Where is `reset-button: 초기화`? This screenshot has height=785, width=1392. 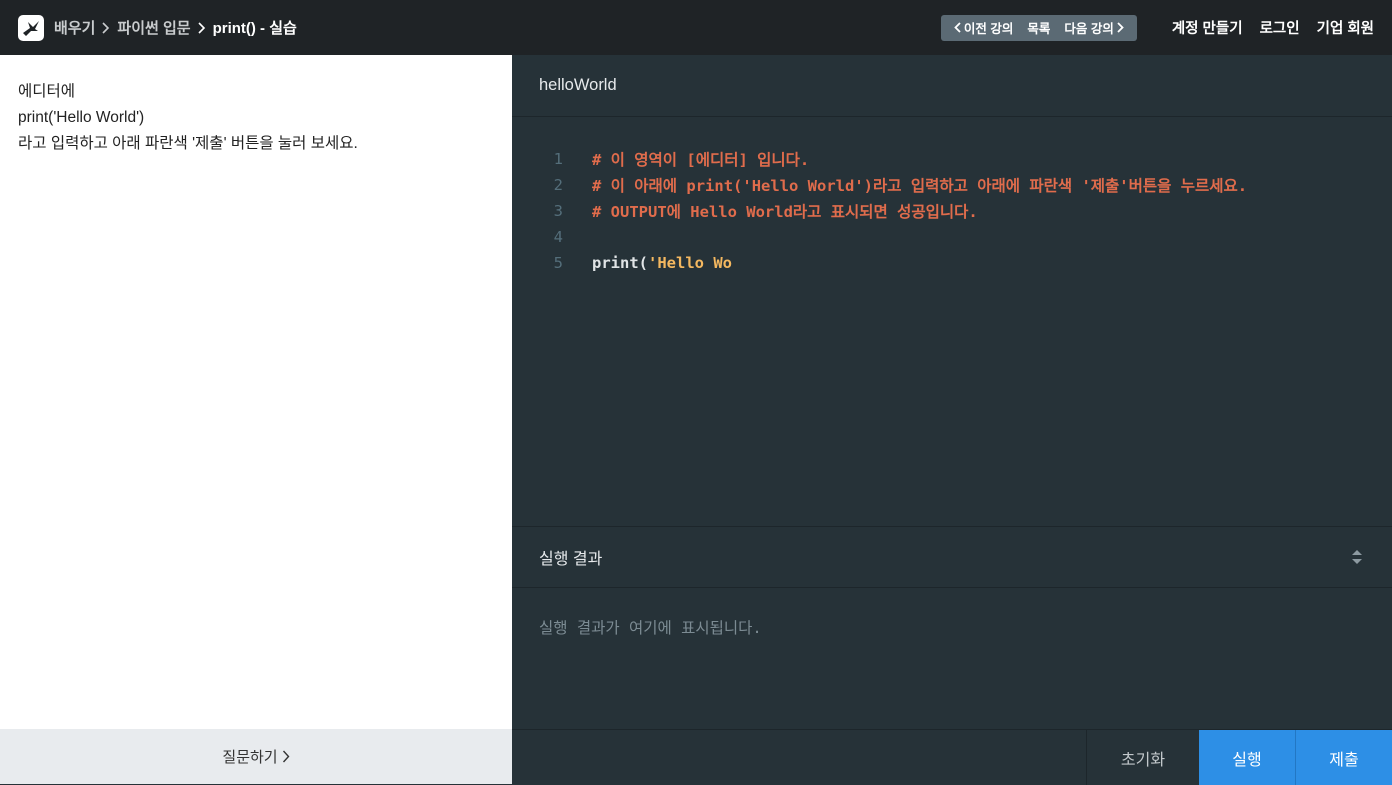 reset-button: 초기화 is located at coordinates (1142, 757).